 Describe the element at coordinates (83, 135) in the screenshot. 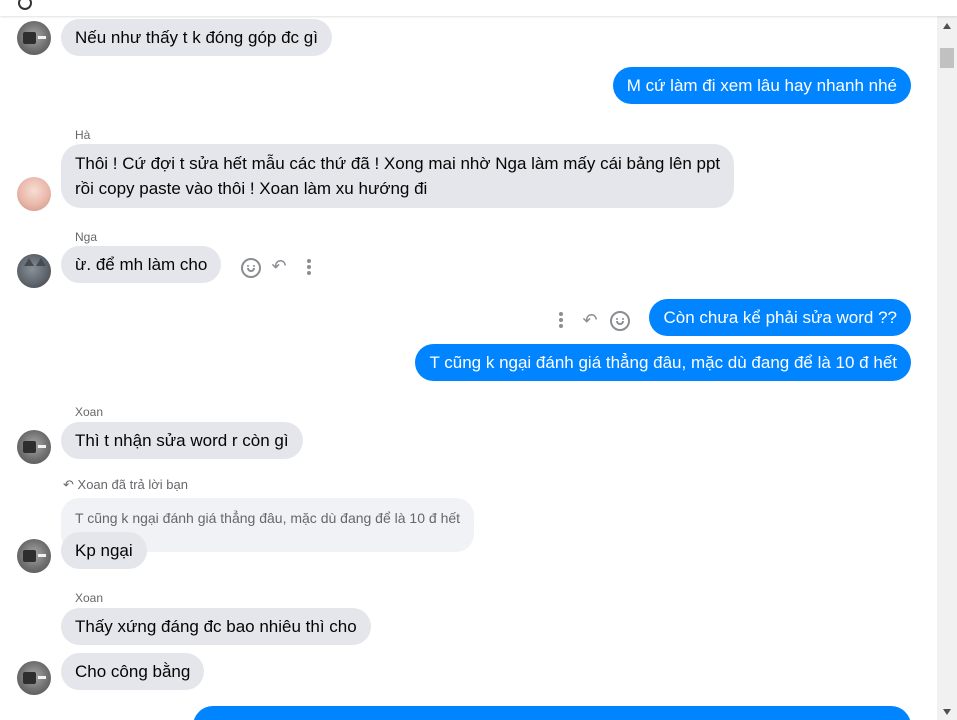

I see `sender-name: Hà` at that location.